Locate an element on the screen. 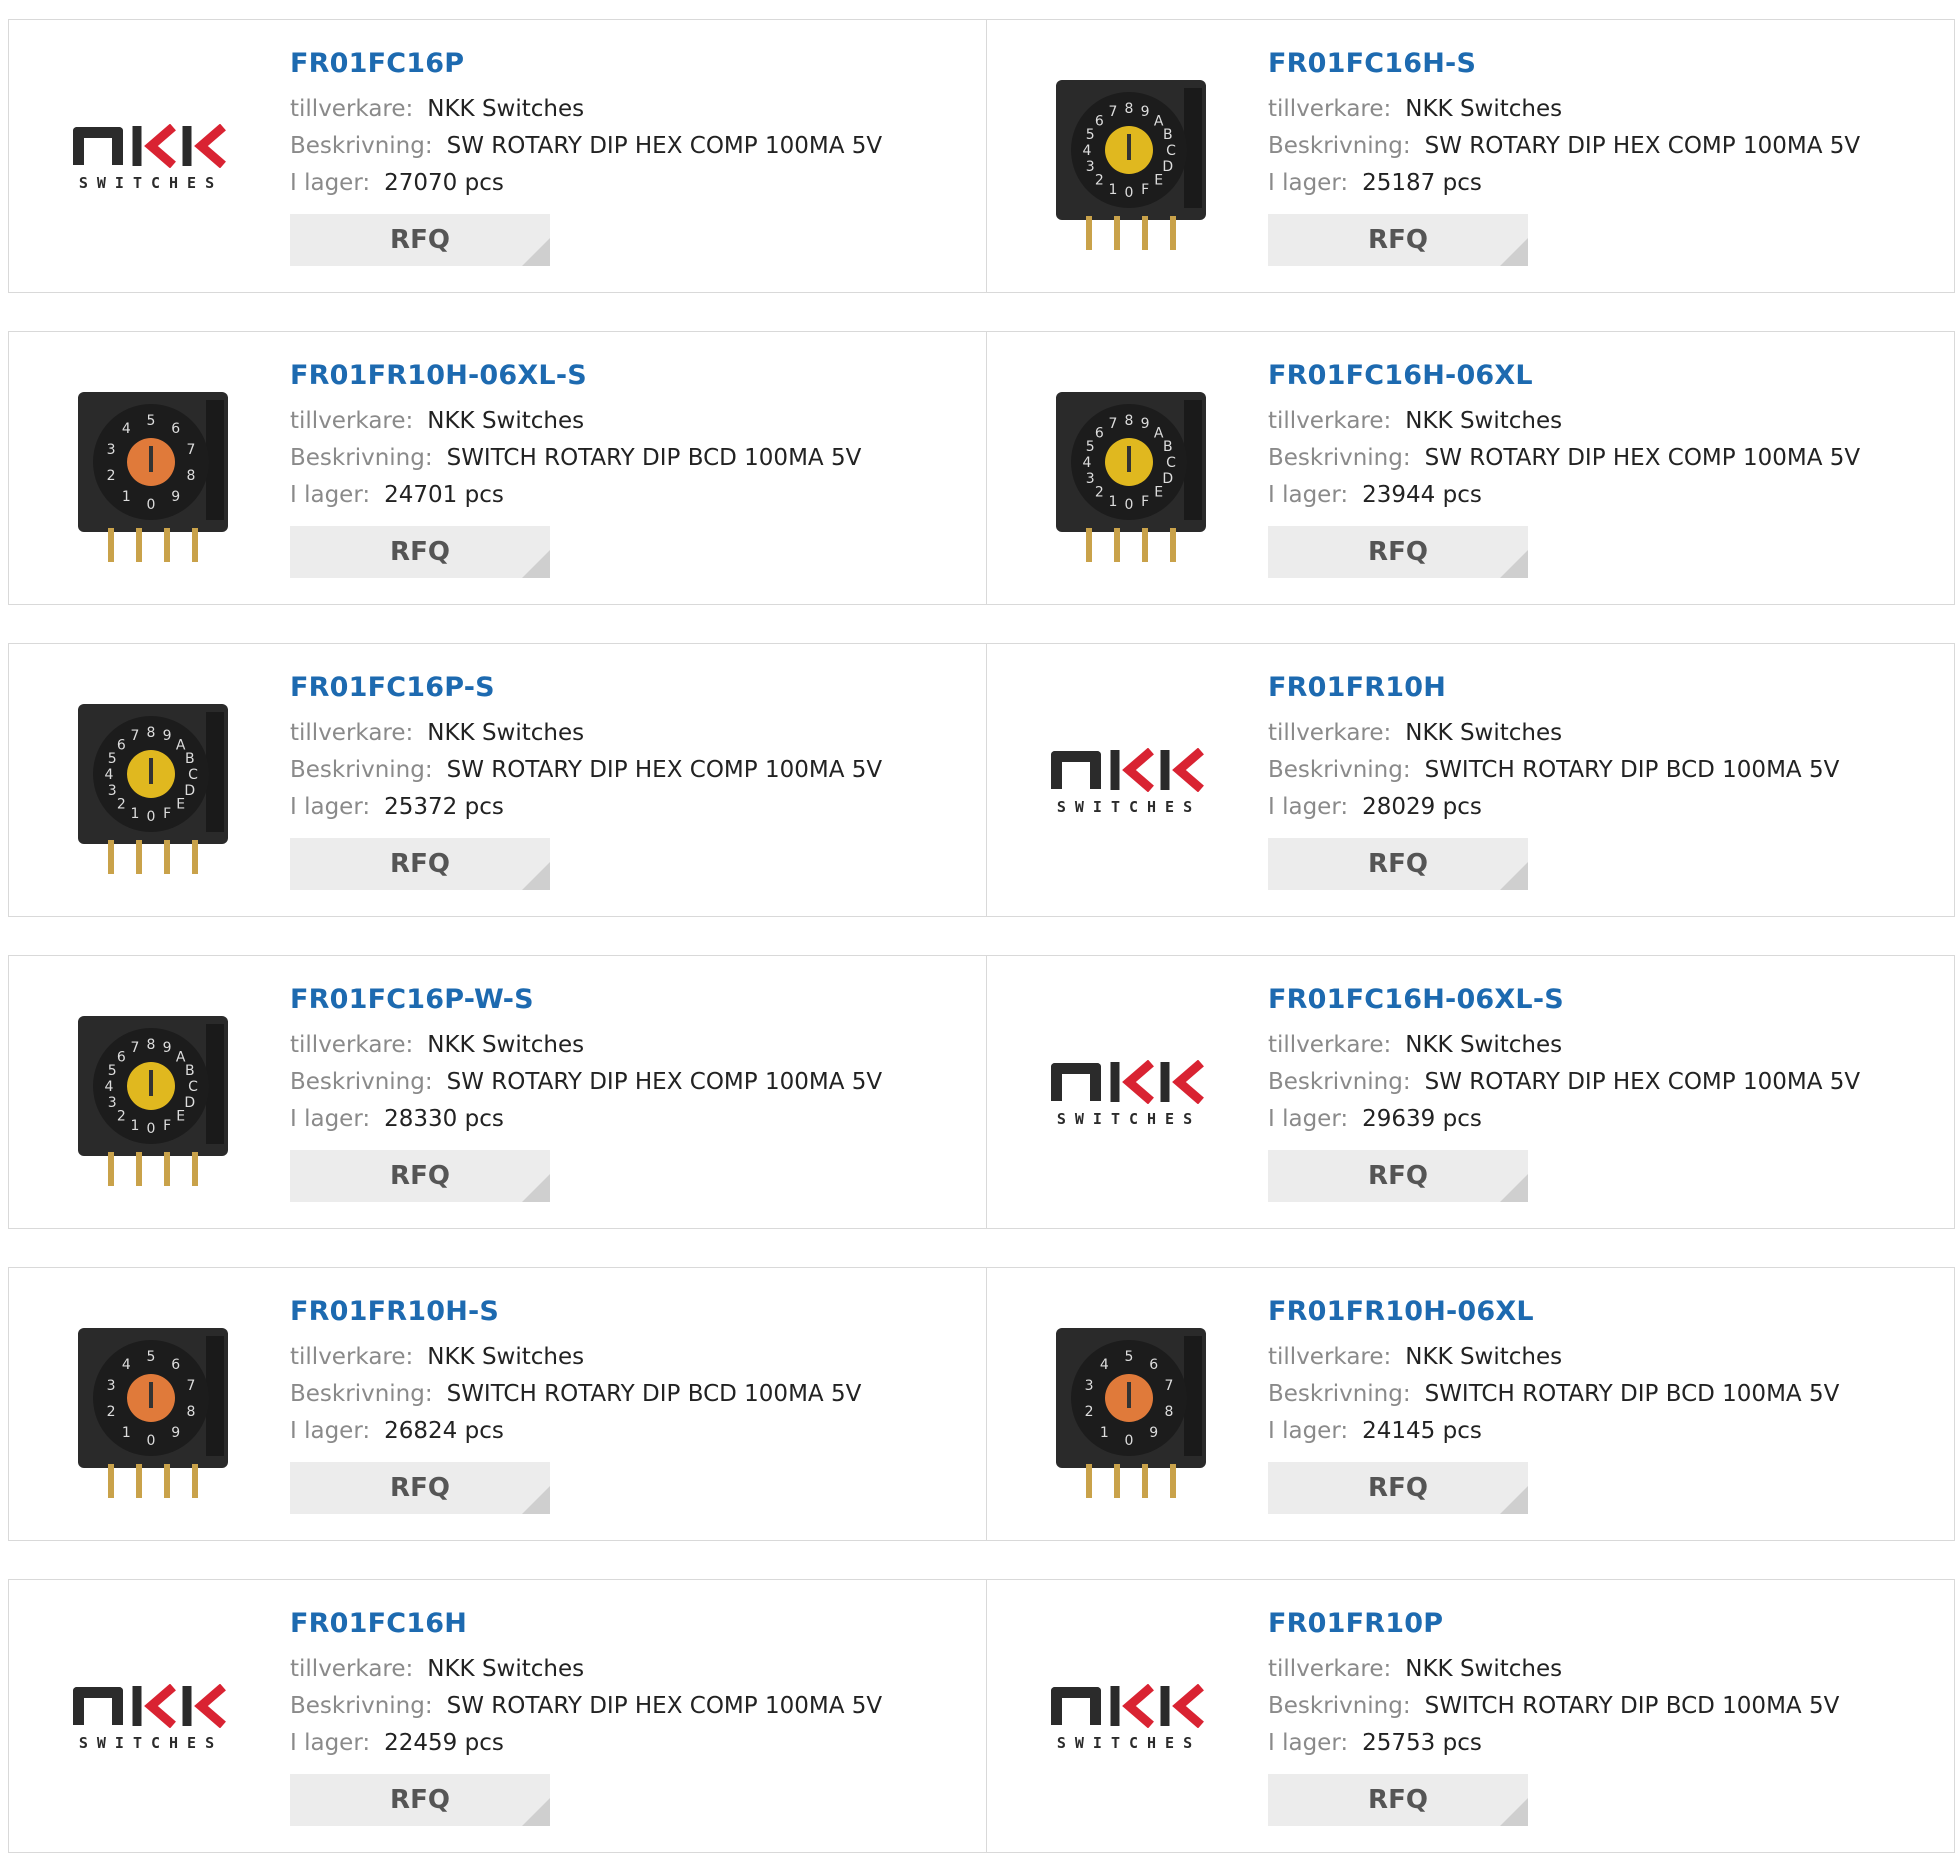 This screenshot has height=1853, width=1955. product-title-link: FR01FC16H is located at coordinates (586, 1623).